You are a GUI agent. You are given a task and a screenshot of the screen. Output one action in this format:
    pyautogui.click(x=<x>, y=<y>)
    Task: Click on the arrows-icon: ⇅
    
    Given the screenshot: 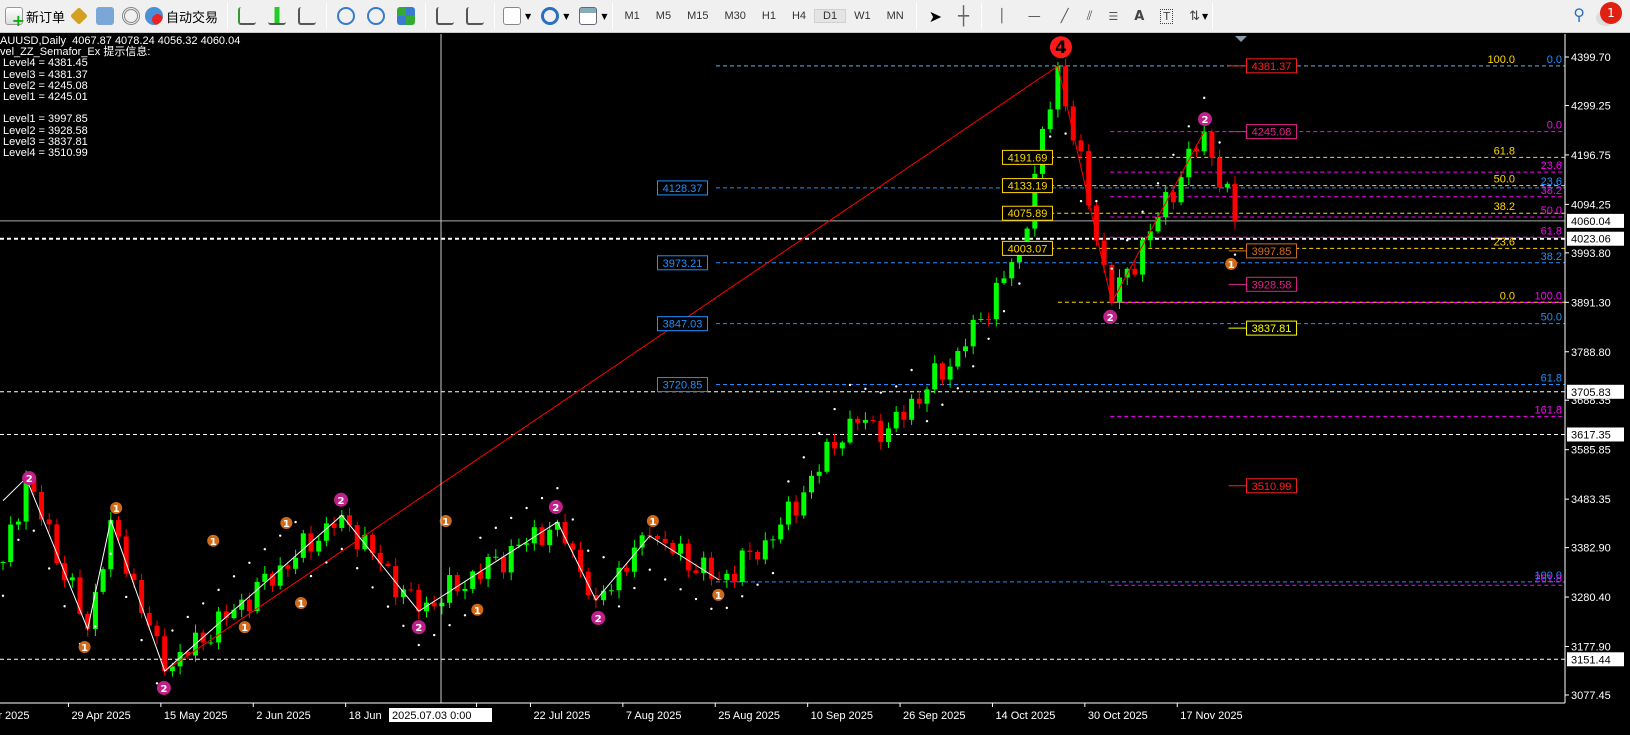 What is the action you would take?
    pyautogui.click(x=1194, y=16)
    